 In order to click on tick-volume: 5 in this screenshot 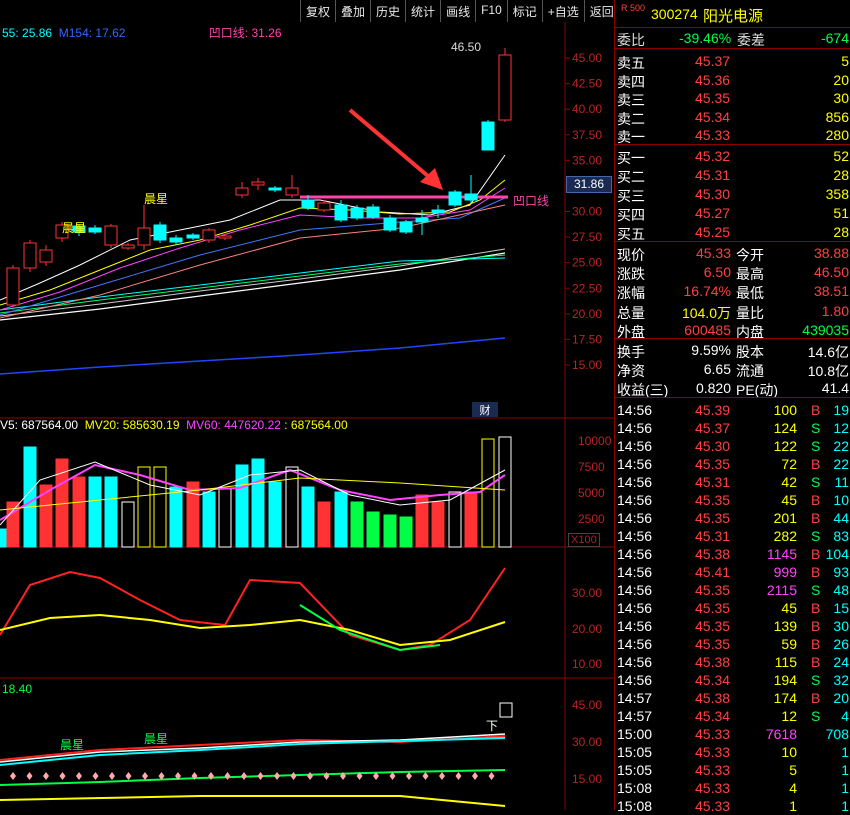, I will do `click(793, 770)`.